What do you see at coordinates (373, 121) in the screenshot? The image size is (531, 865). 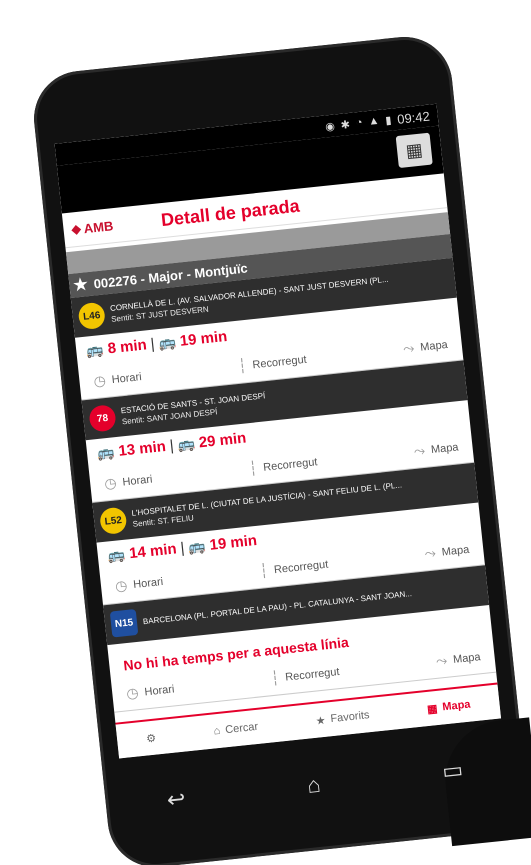 I see `signal-icon: ▲` at bounding box center [373, 121].